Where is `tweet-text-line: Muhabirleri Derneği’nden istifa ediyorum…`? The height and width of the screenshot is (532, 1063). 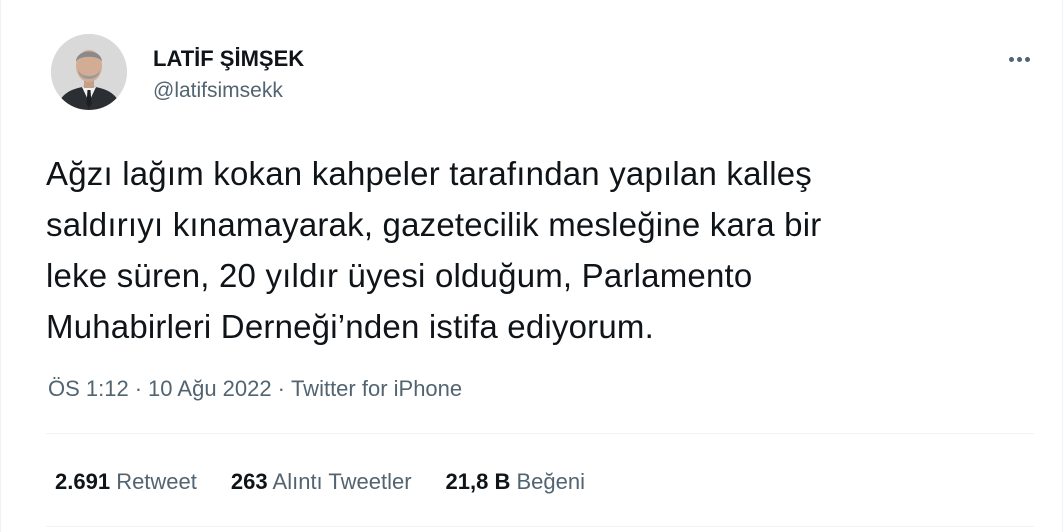 tweet-text-line: Muhabirleri Derneği’nden istifa ediyorum… is located at coordinates (350, 326).